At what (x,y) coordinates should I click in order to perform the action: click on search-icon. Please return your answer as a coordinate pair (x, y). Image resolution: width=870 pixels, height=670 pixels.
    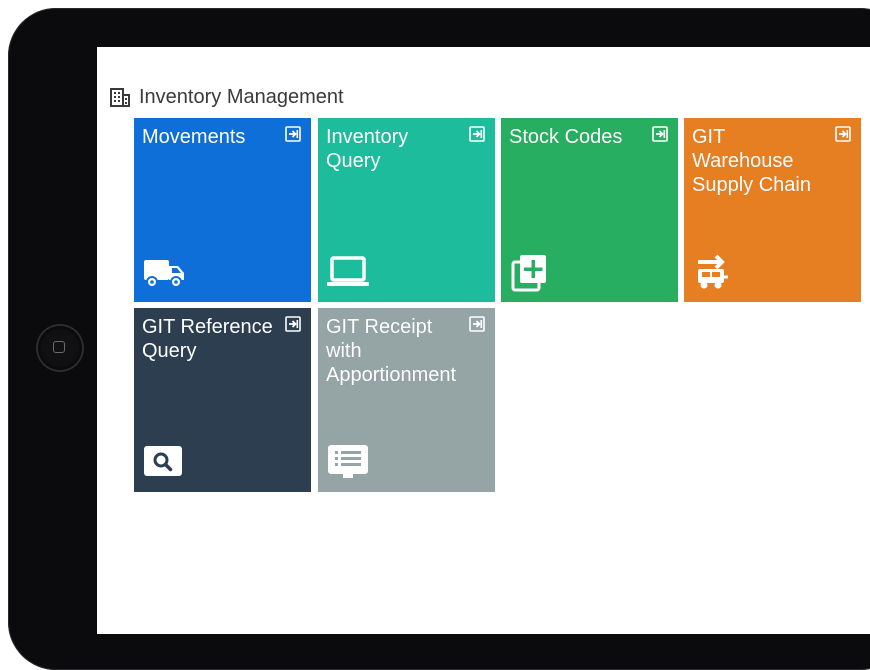
    Looking at the image, I should click on (163, 461).